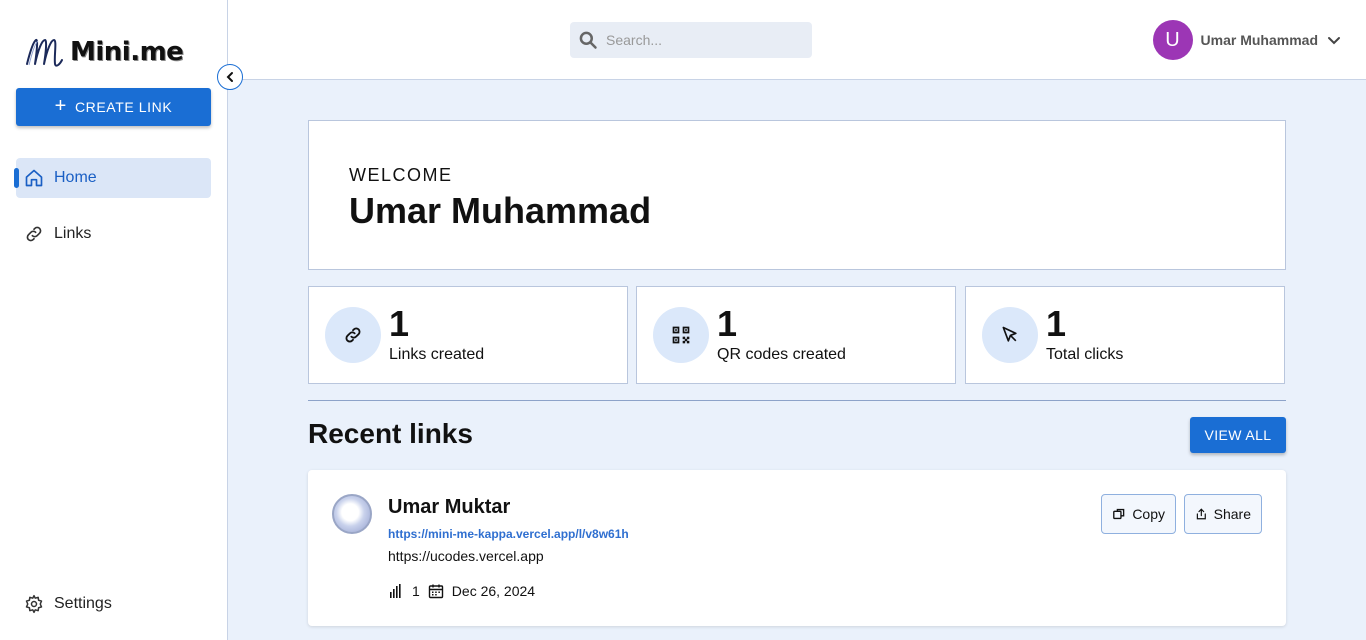 The image size is (1366, 640). I want to click on stat-label: Links created, so click(437, 354).